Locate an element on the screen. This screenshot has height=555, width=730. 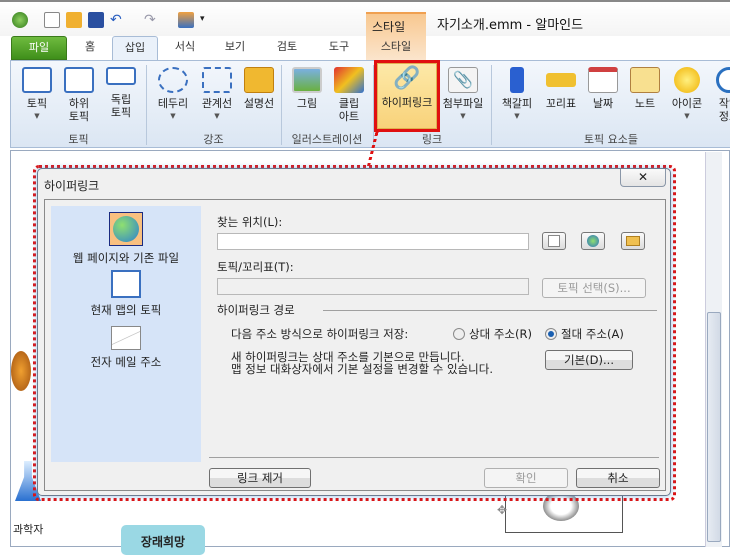
footer-divider is located at coordinates (434, 457).